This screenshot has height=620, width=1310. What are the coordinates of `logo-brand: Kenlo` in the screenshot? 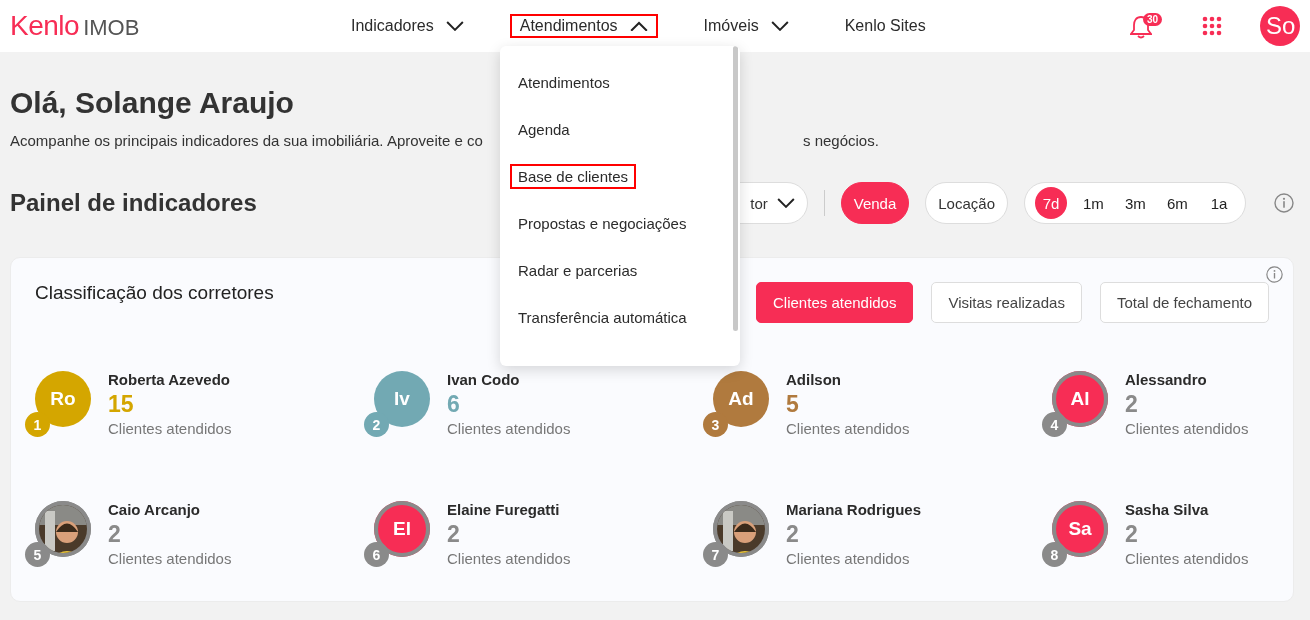 It's located at (45, 26).